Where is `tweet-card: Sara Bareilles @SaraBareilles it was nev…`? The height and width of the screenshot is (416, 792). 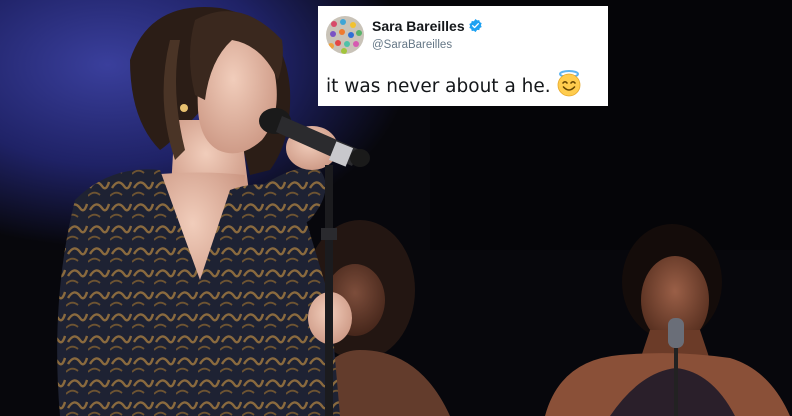 tweet-card: Sara Bareilles @SaraBareilles it was nev… is located at coordinates (463, 56).